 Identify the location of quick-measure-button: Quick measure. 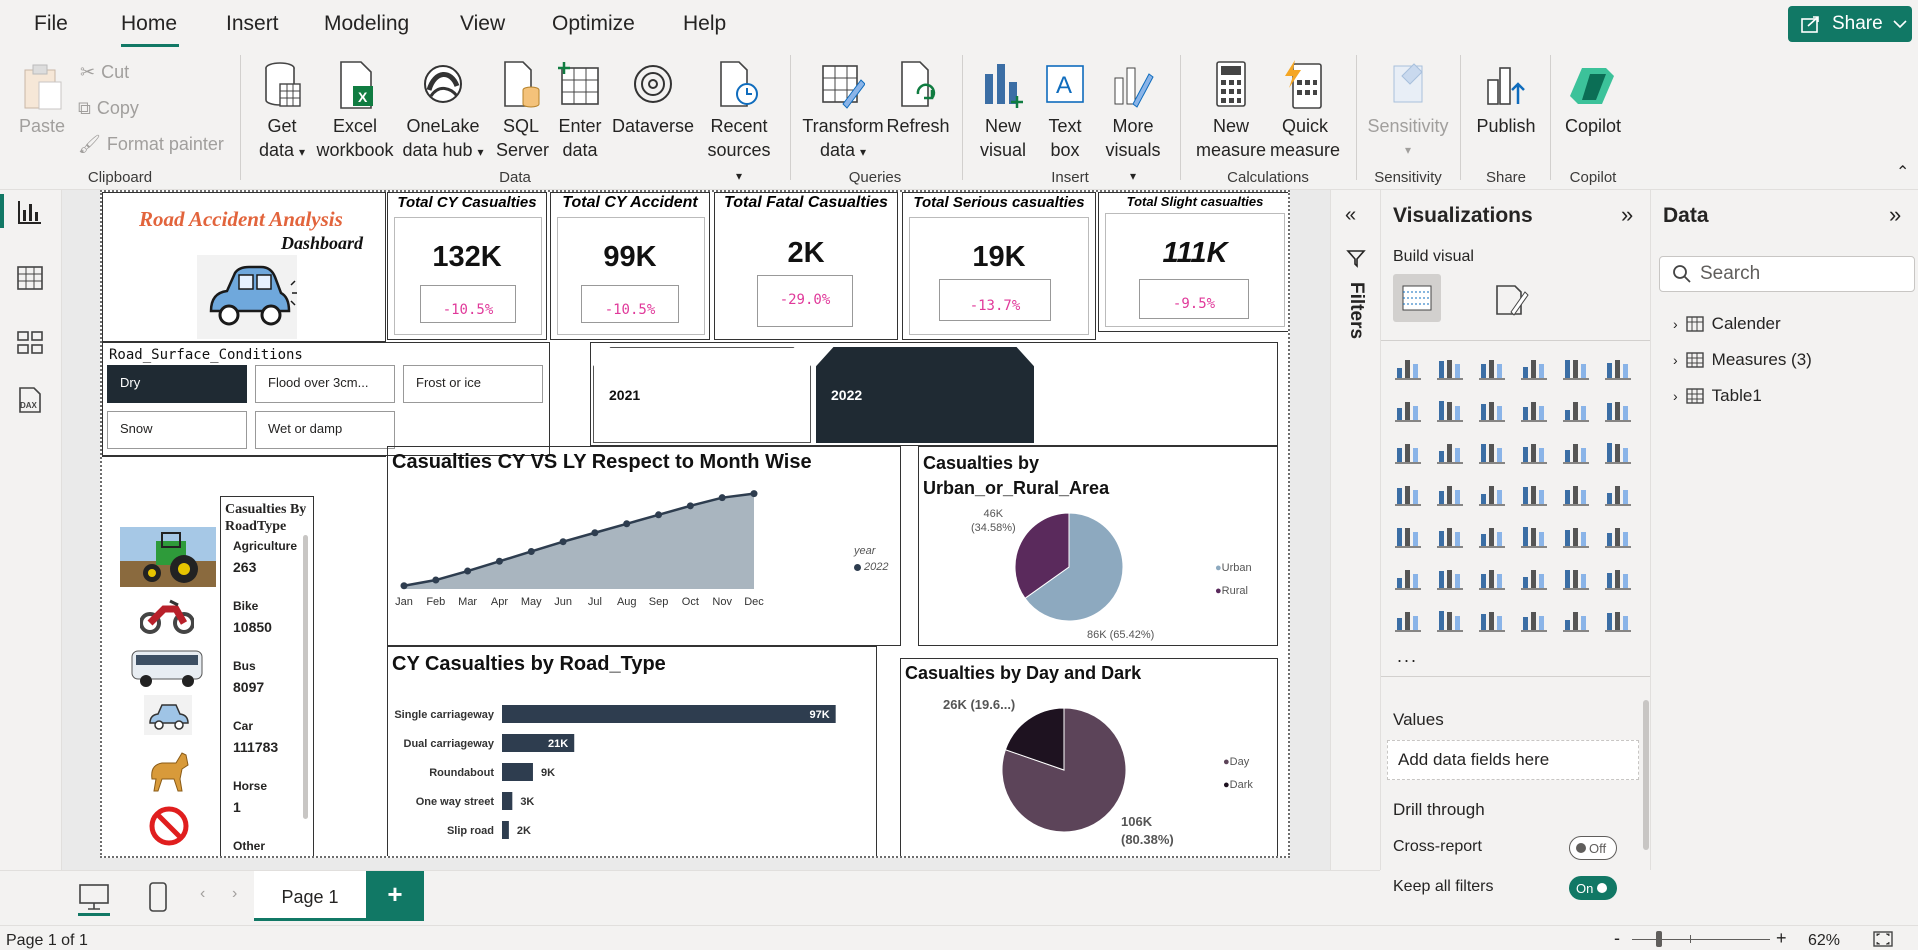
(1305, 111).